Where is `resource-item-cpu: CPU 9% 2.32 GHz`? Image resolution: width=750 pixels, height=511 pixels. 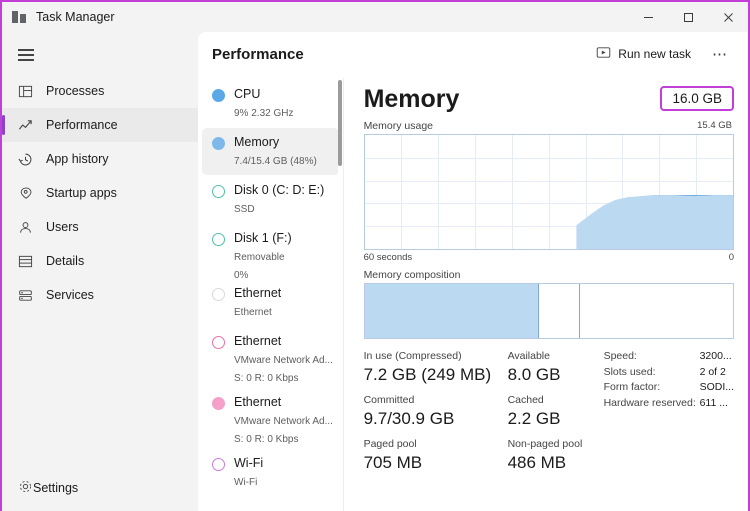 resource-item-cpu: CPU 9% 2.32 GHz is located at coordinates (270, 103).